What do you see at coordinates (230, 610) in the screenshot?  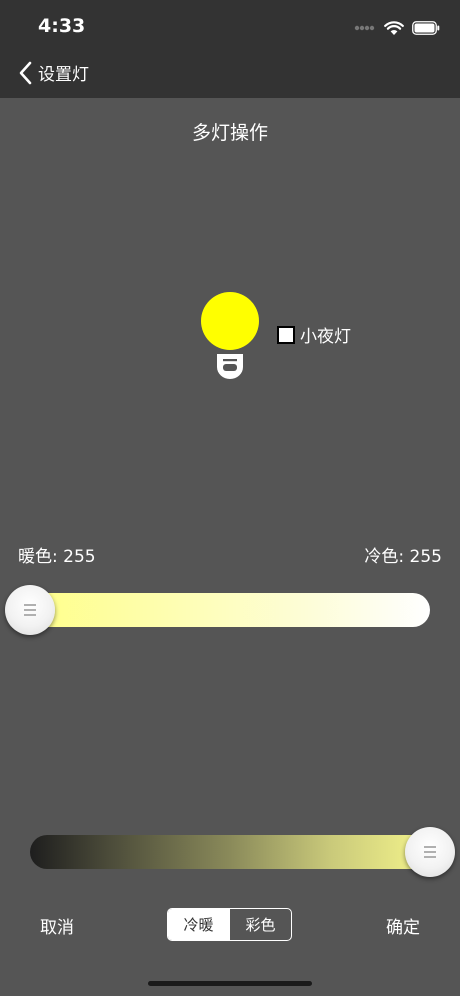 I see `color-temperature-slider` at bounding box center [230, 610].